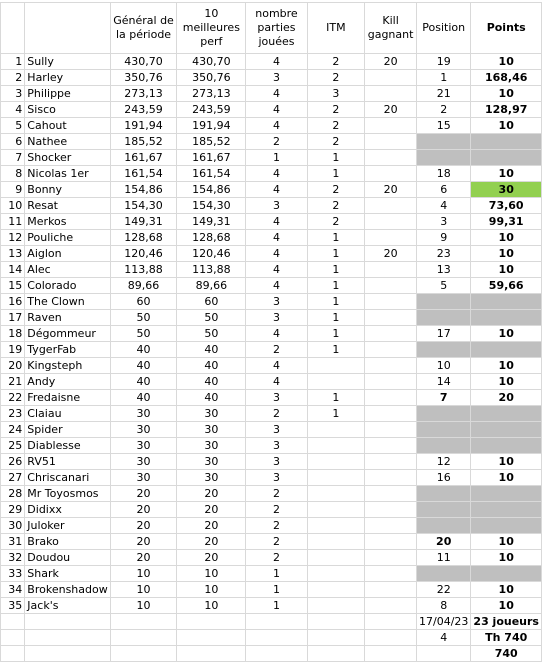 Image resolution: width=542 pixels, height=664 pixels. What do you see at coordinates (336, 285) in the screenshot?
I see `cell-itm: 1` at bounding box center [336, 285].